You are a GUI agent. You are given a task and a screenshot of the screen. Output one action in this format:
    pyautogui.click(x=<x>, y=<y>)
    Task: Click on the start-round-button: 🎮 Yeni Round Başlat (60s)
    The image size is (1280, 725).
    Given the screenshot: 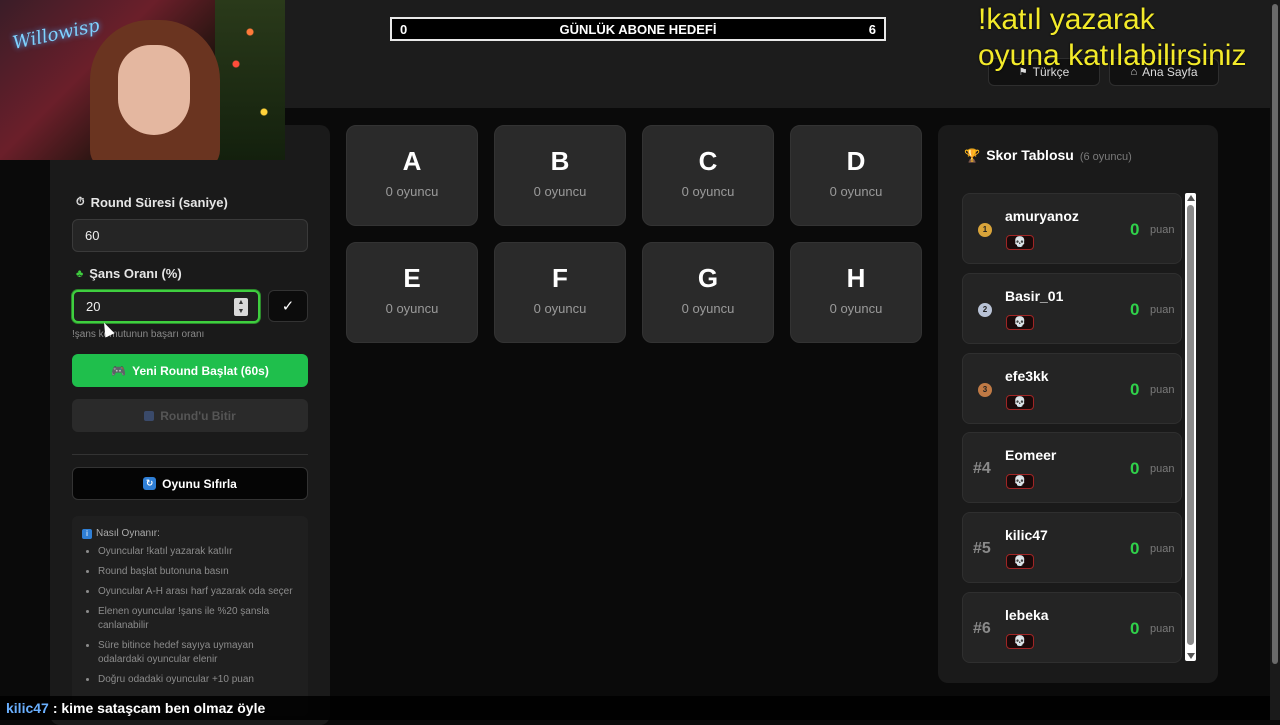 What is the action you would take?
    pyautogui.click(x=190, y=370)
    